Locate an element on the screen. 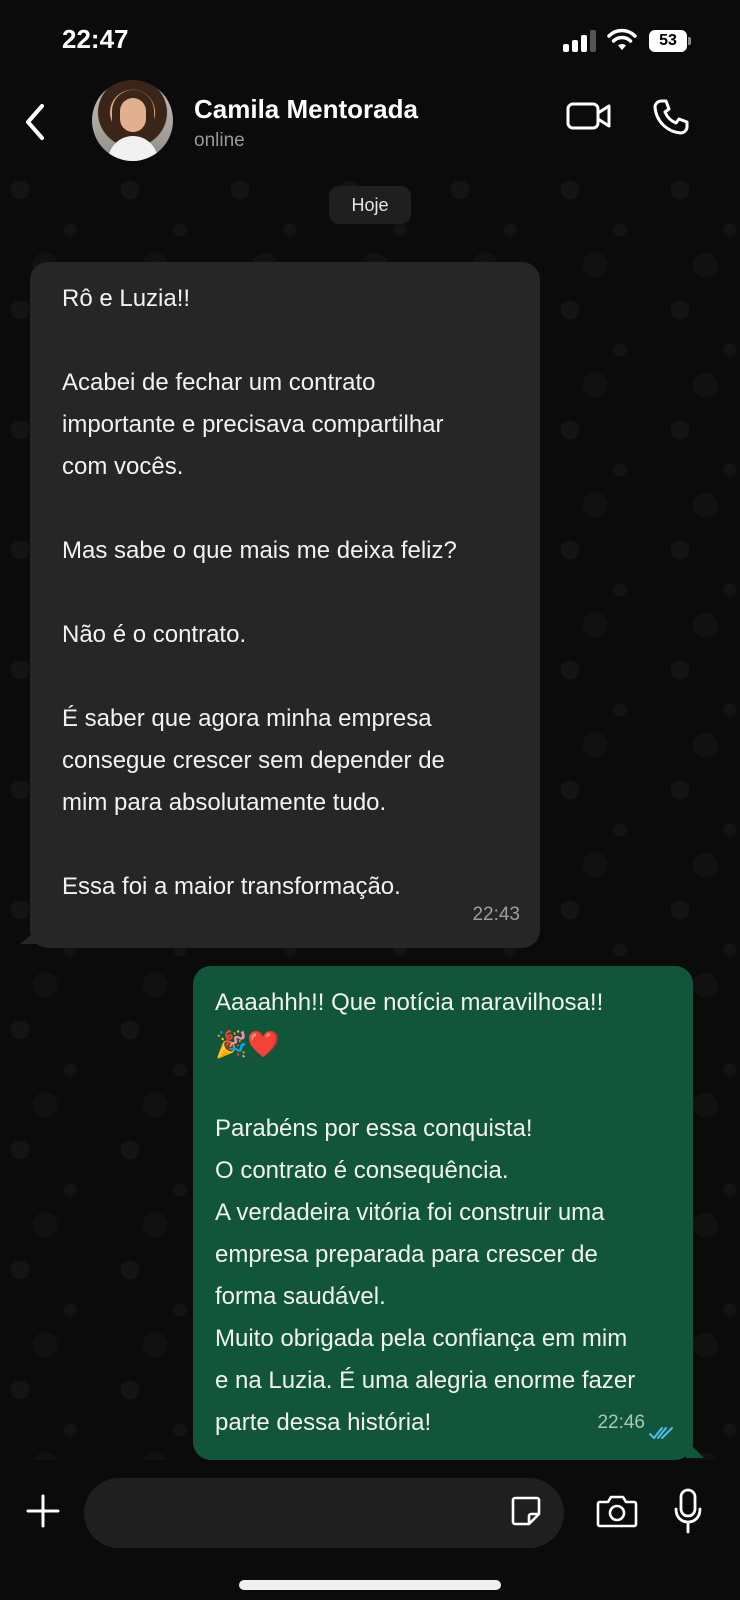  date-chip: Hoje is located at coordinates (370, 205).